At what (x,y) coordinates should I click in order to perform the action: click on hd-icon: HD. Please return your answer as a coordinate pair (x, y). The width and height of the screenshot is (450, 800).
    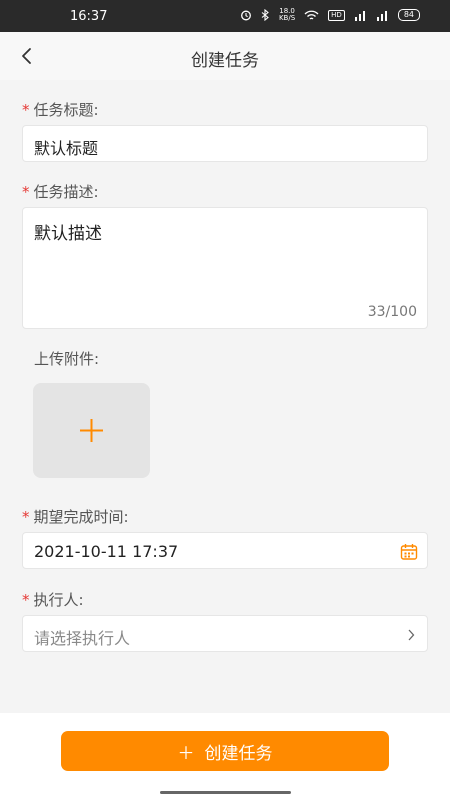
    Looking at the image, I should click on (336, 15).